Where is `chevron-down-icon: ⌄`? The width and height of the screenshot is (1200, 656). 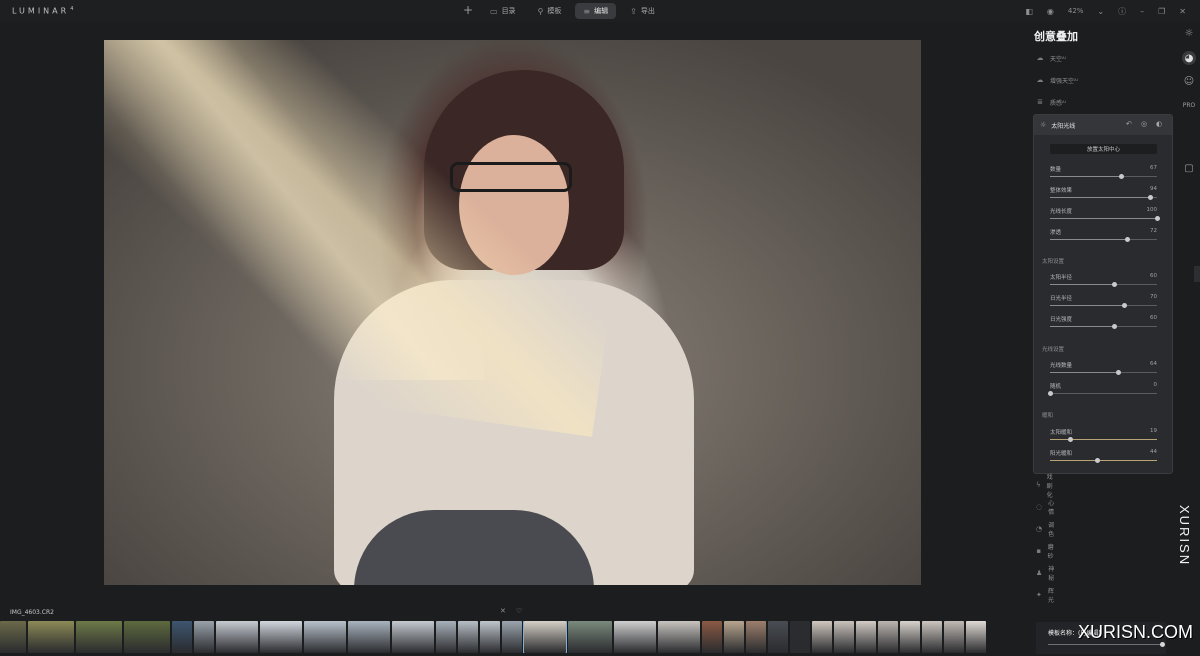
chevron-down-icon: ⌄ is located at coordinates (1100, 11).